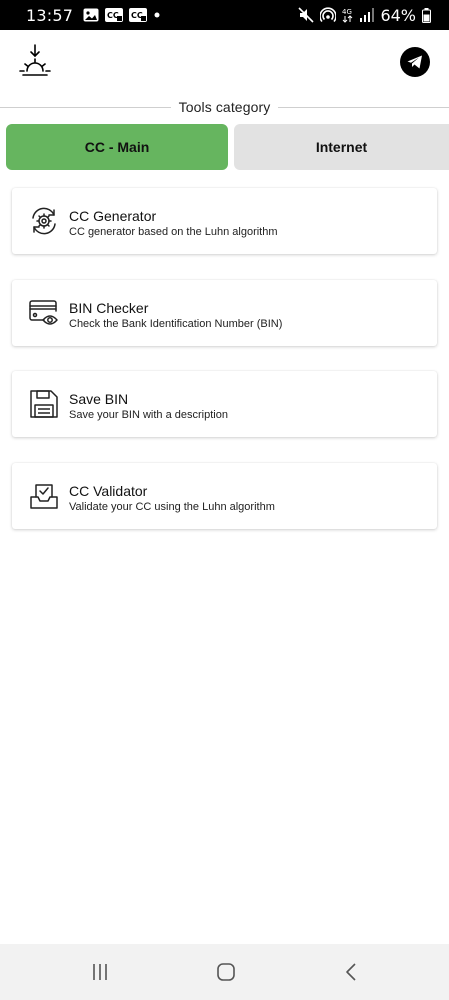 This screenshot has height=1000, width=449. I want to click on tab-label: Internet, so click(341, 147).